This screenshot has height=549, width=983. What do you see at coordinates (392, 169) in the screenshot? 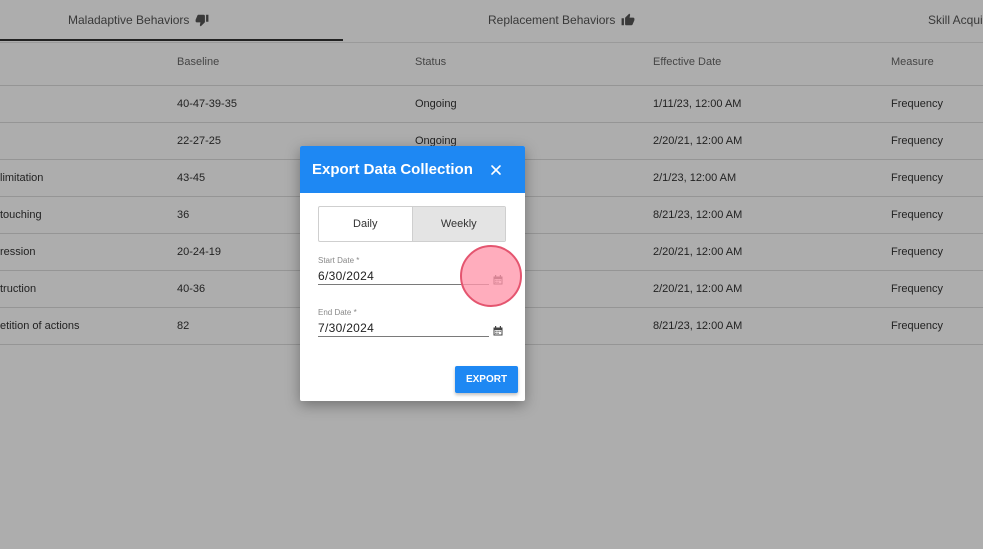
I see `dialog-title: Export Data Collection` at bounding box center [392, 169].